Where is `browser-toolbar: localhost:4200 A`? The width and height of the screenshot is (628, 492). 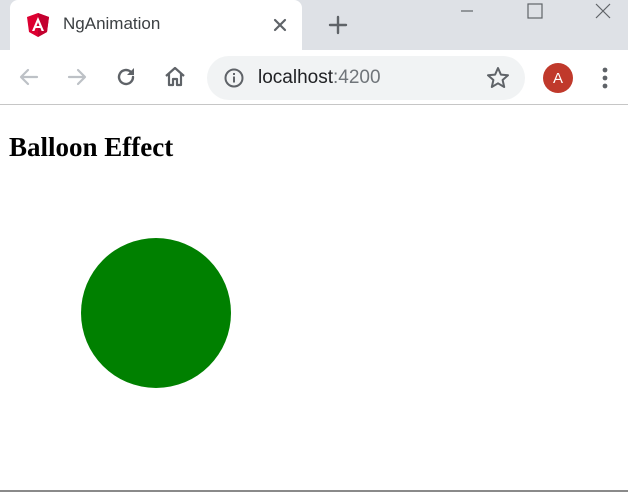
browser-toolbar: localhost:4200 A is located at coordinates (314, 77).